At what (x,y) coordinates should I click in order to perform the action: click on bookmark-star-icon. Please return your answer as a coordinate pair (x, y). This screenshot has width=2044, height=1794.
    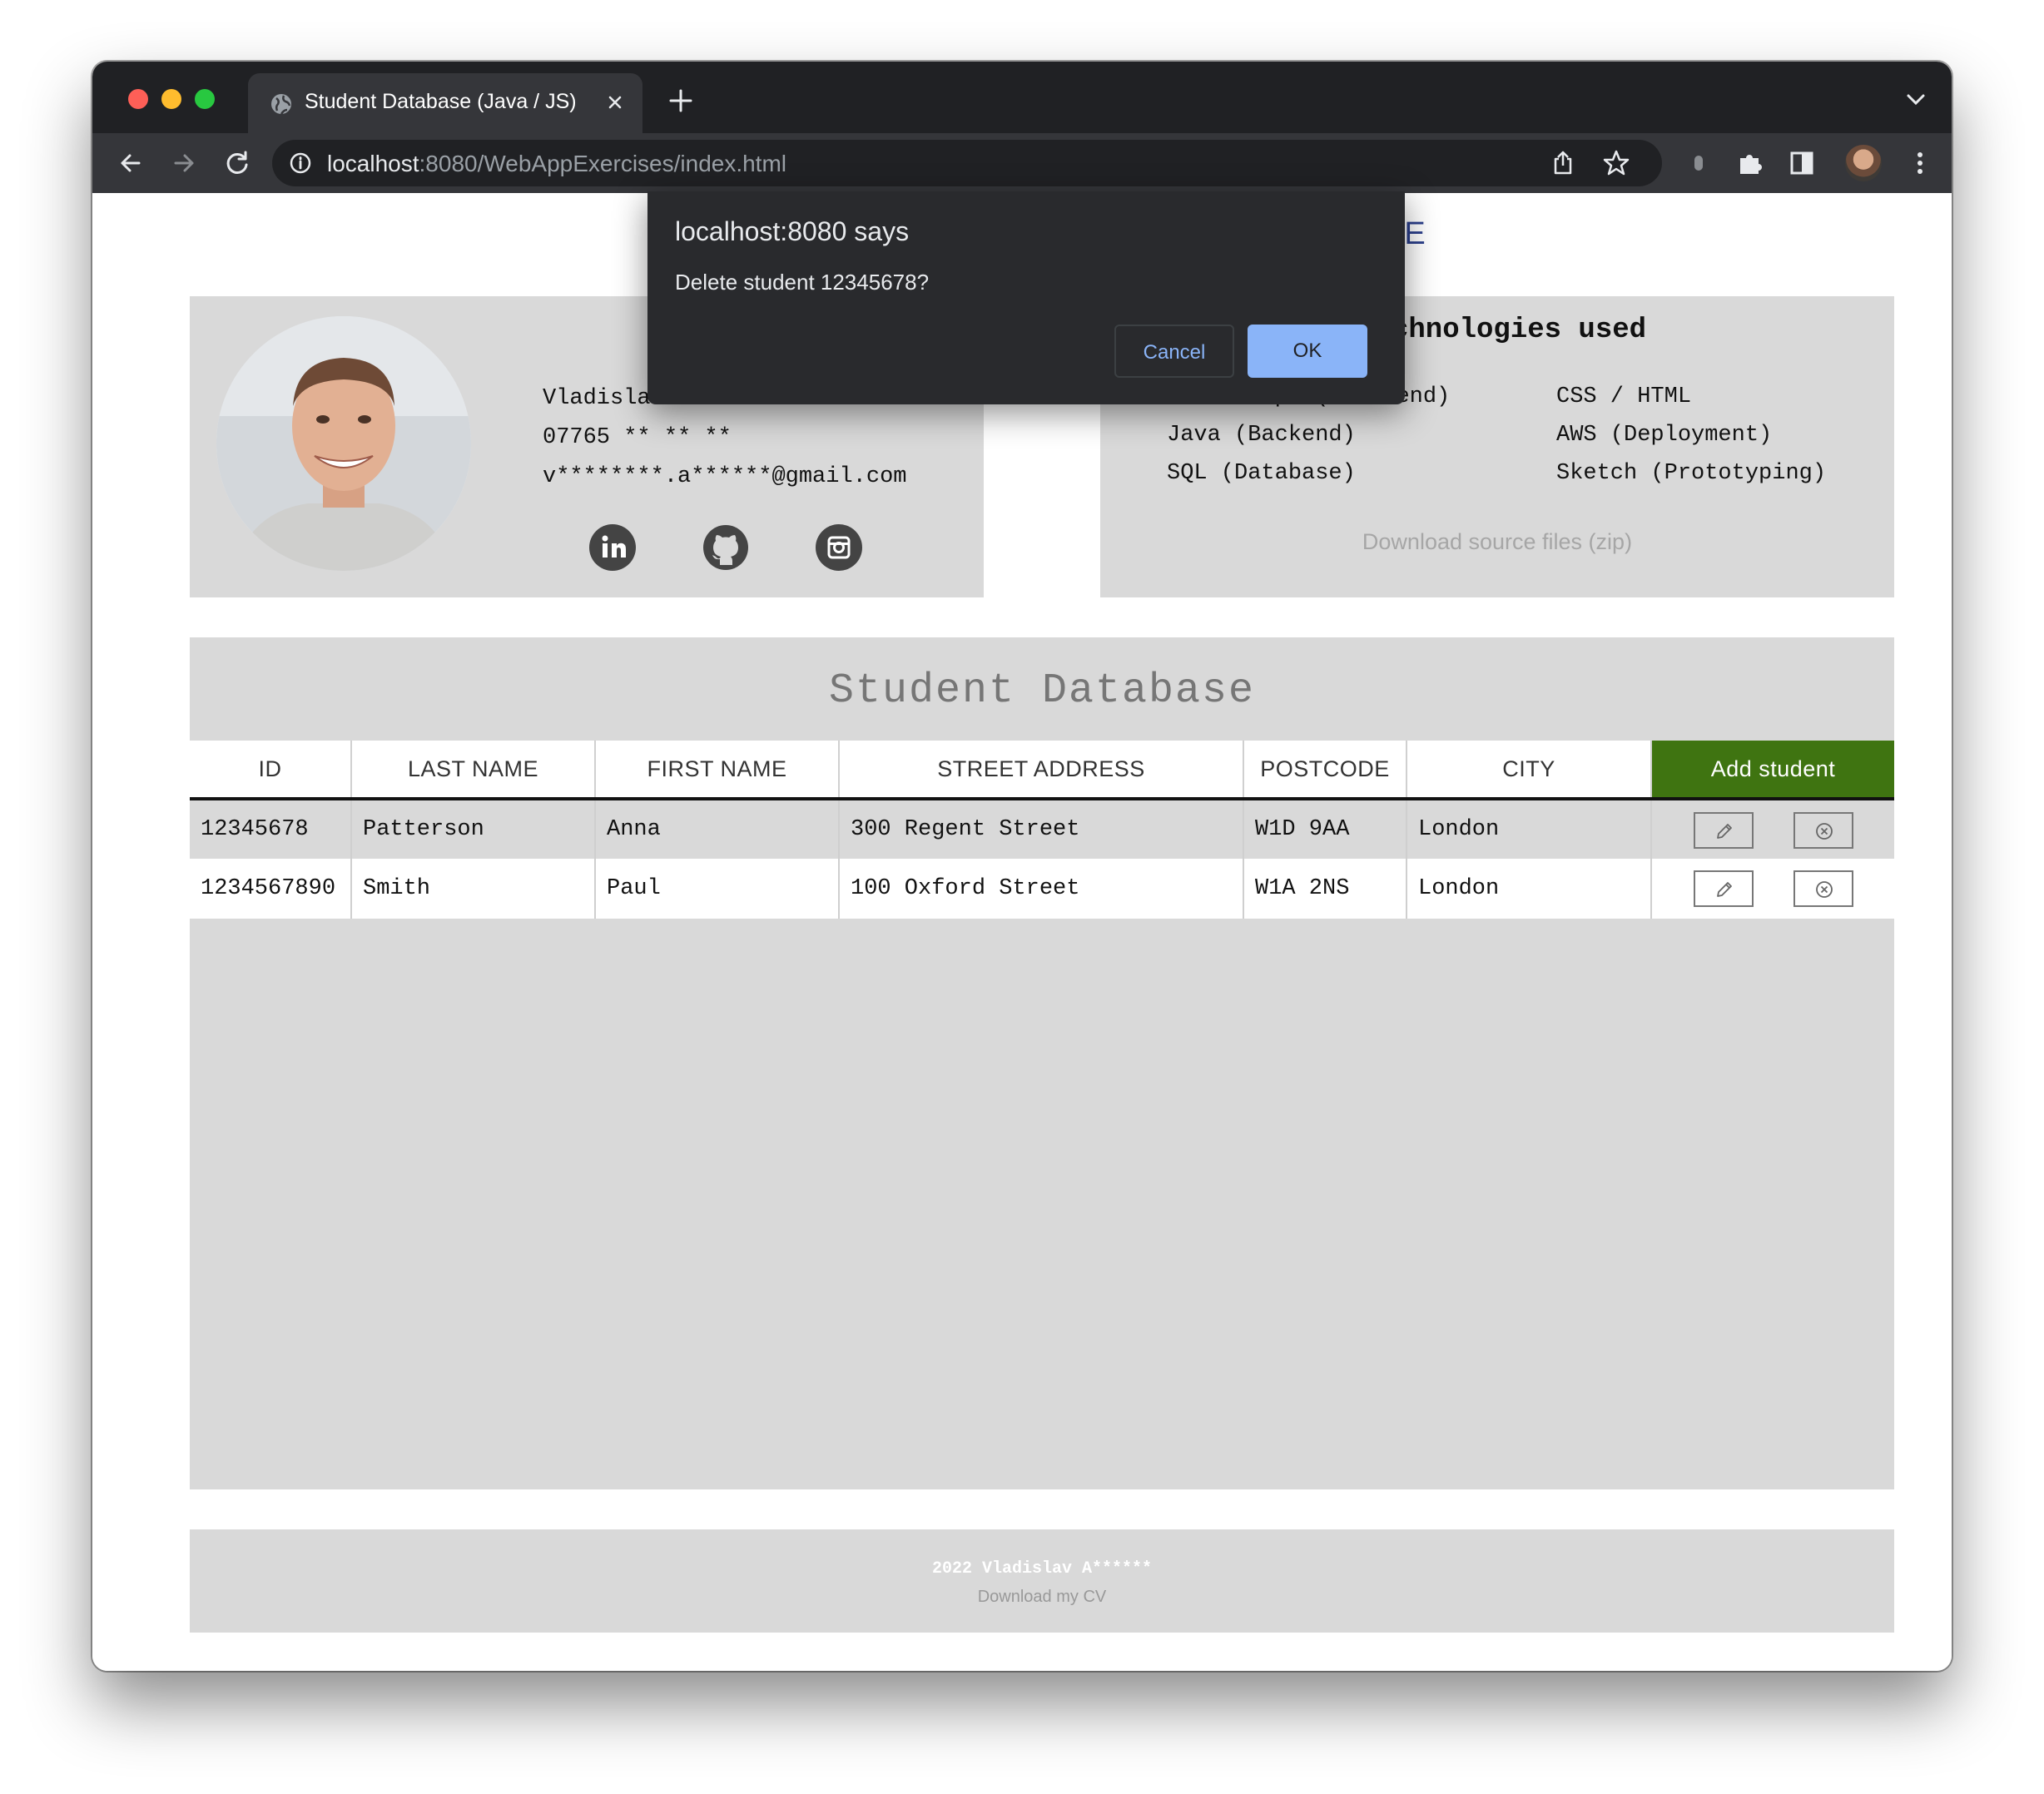
    Looking at the image, I should click on (1616, 163).